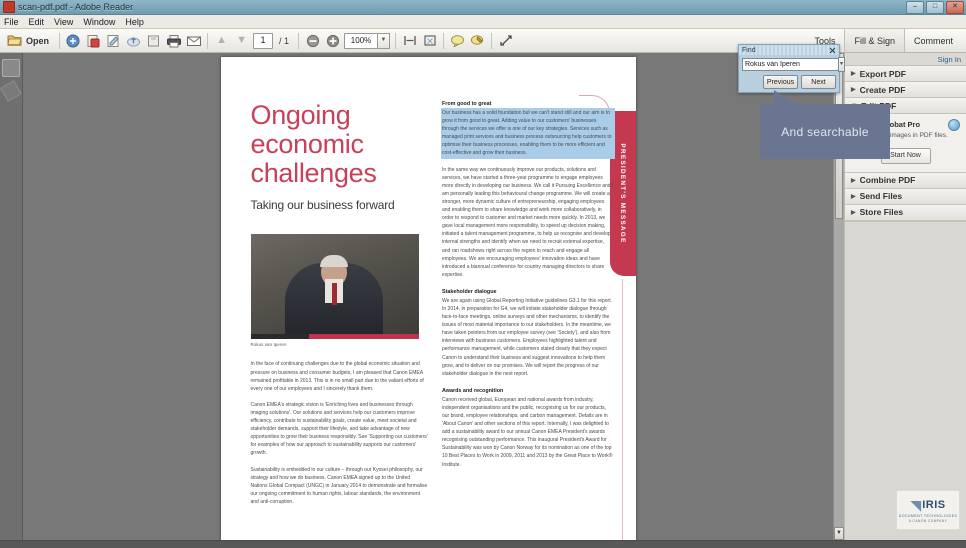 This screenshot has height=548, width=966. I want to click on app-icon, so click(9, 7).